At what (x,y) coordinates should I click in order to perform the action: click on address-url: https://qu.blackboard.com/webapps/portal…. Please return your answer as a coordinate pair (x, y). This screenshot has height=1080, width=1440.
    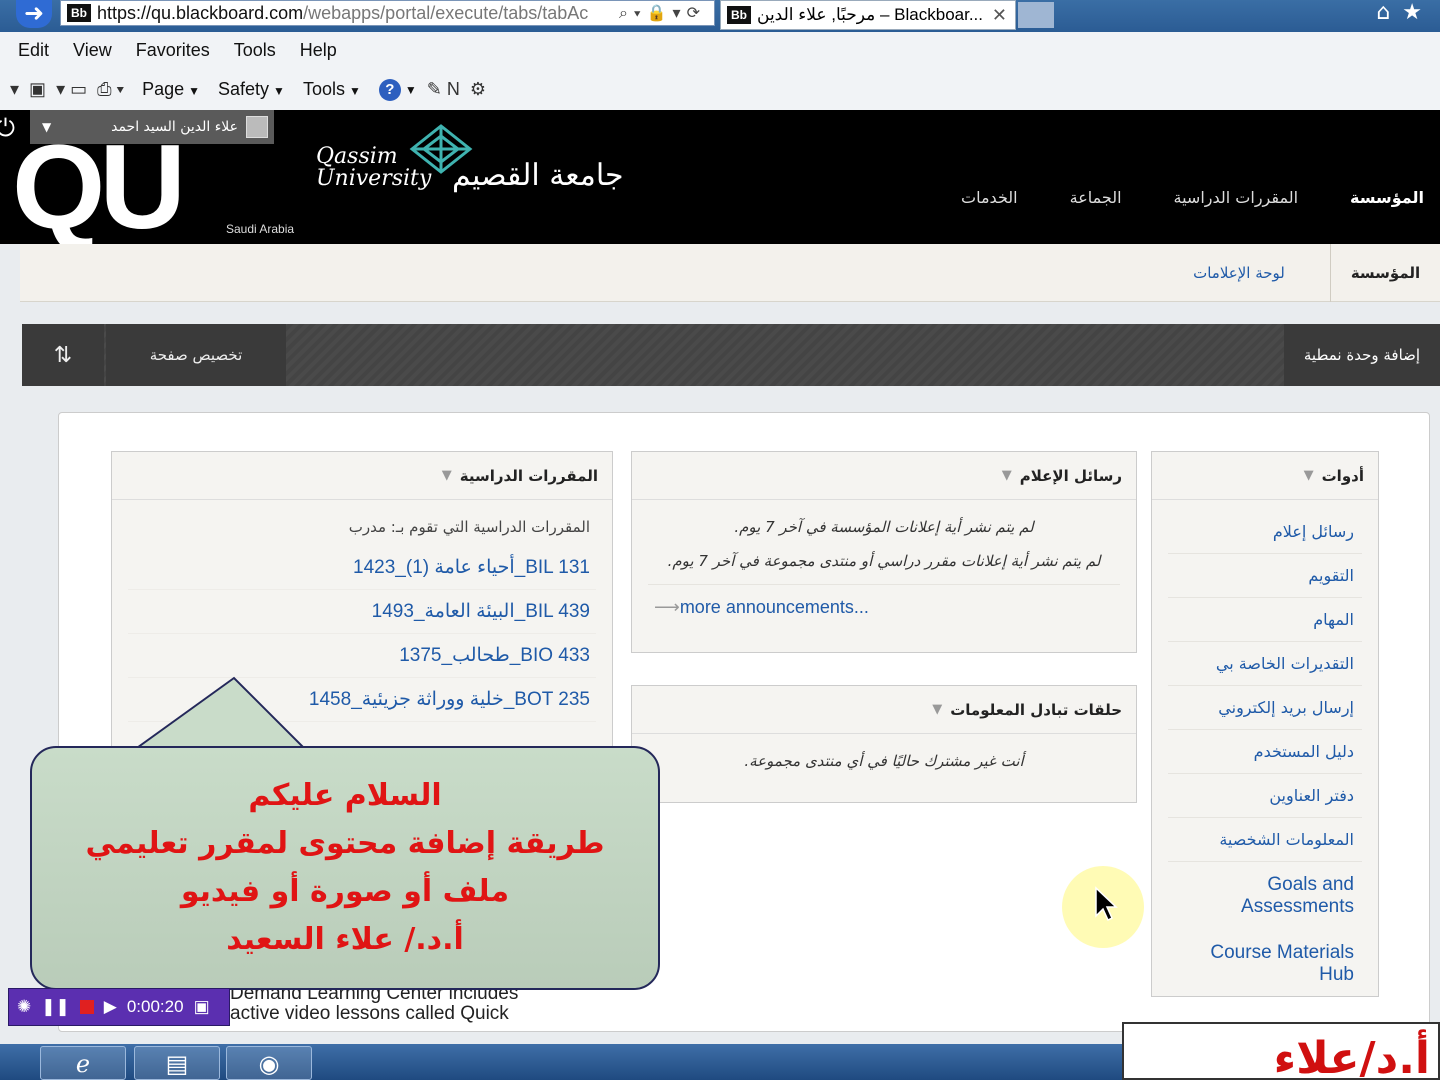
    Looking at the image, I should click on (358, 13).